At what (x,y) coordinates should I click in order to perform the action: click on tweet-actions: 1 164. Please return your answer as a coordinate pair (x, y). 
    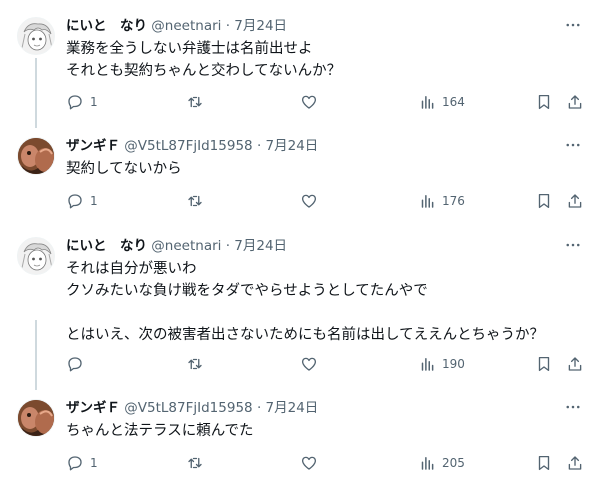
    Looking at the image, I should click on (303, 102).